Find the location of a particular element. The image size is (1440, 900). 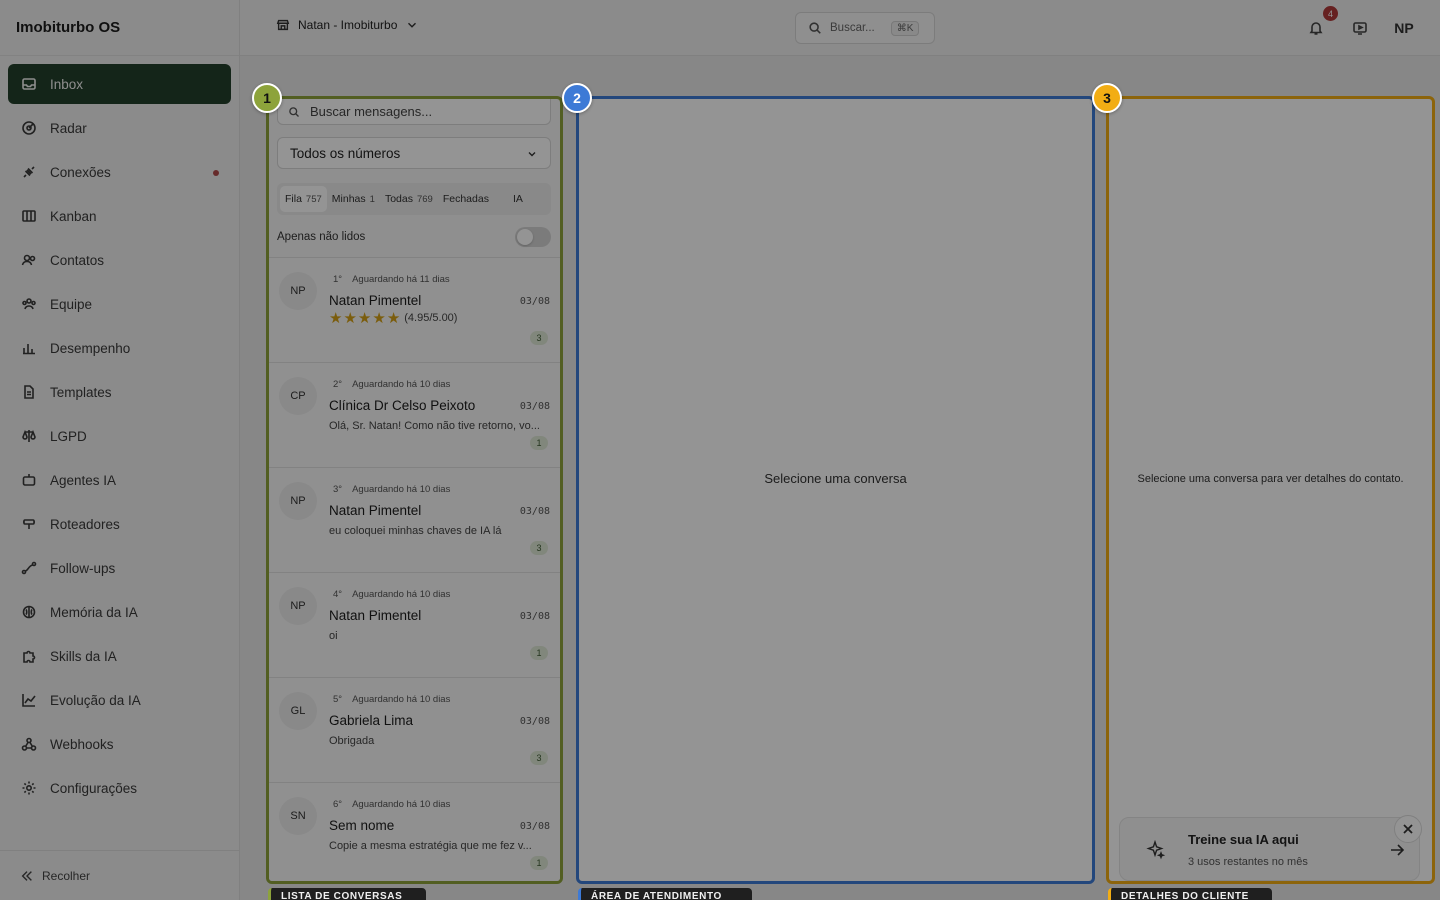

queue-meta: 5° Aguardando há 10 dias is located at coordinates (391, 699).